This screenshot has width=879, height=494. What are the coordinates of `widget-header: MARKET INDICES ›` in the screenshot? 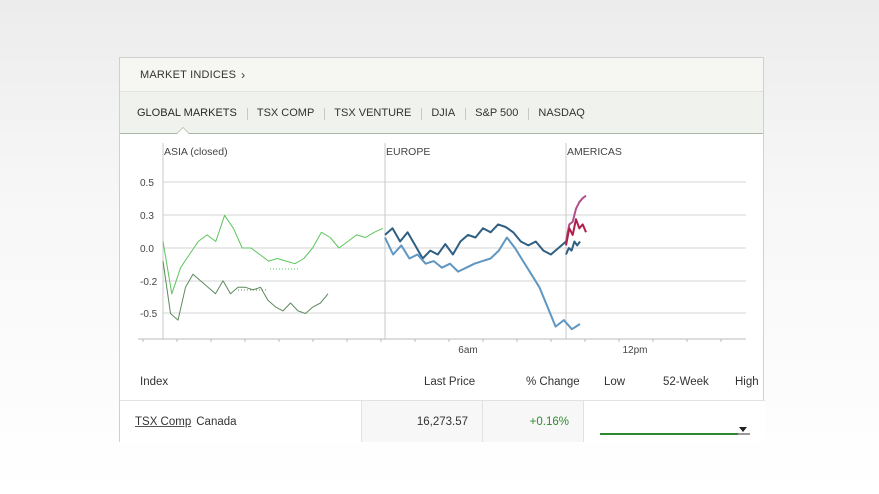 It's located at (441, 75).